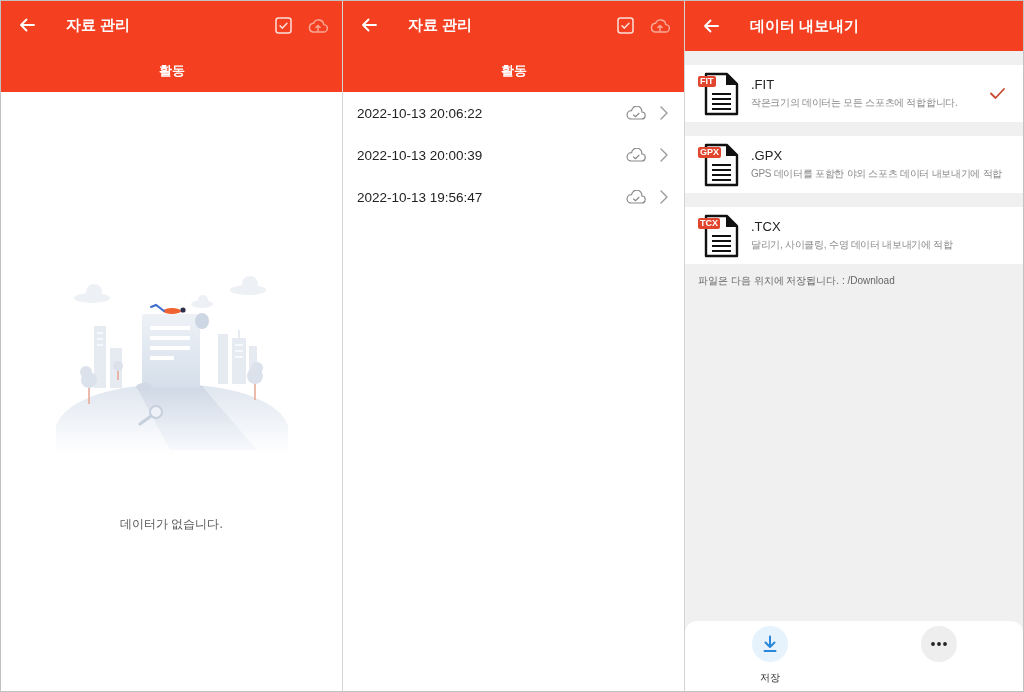 The height and width of the screenshot is (692, 1024). I want to click on record-time: 2022-10-13 20:06:22, so click(484, 113).